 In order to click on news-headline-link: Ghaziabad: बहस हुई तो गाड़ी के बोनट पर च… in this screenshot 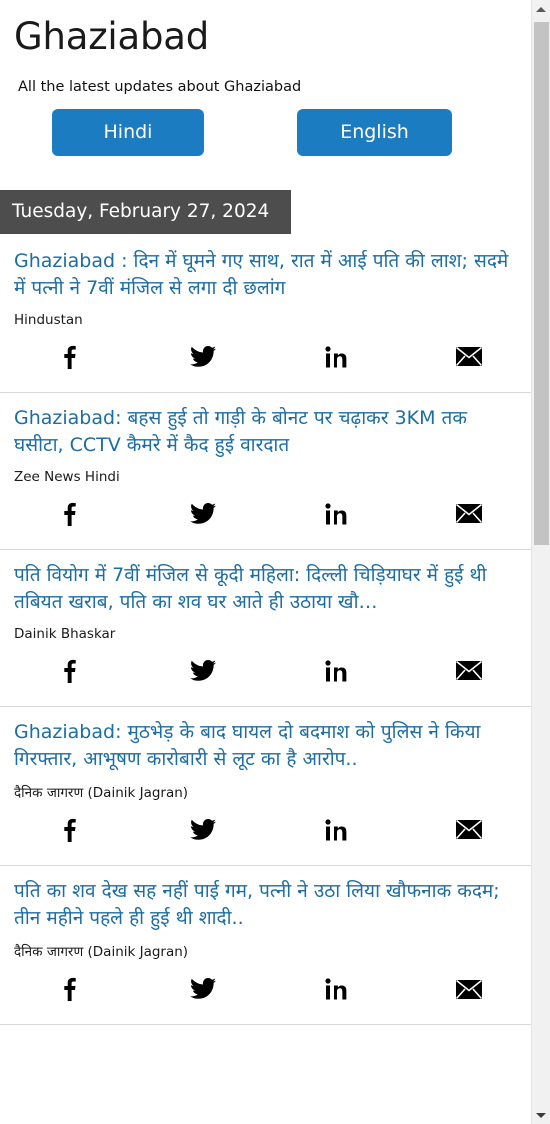, I will do `click(265, 432)`.